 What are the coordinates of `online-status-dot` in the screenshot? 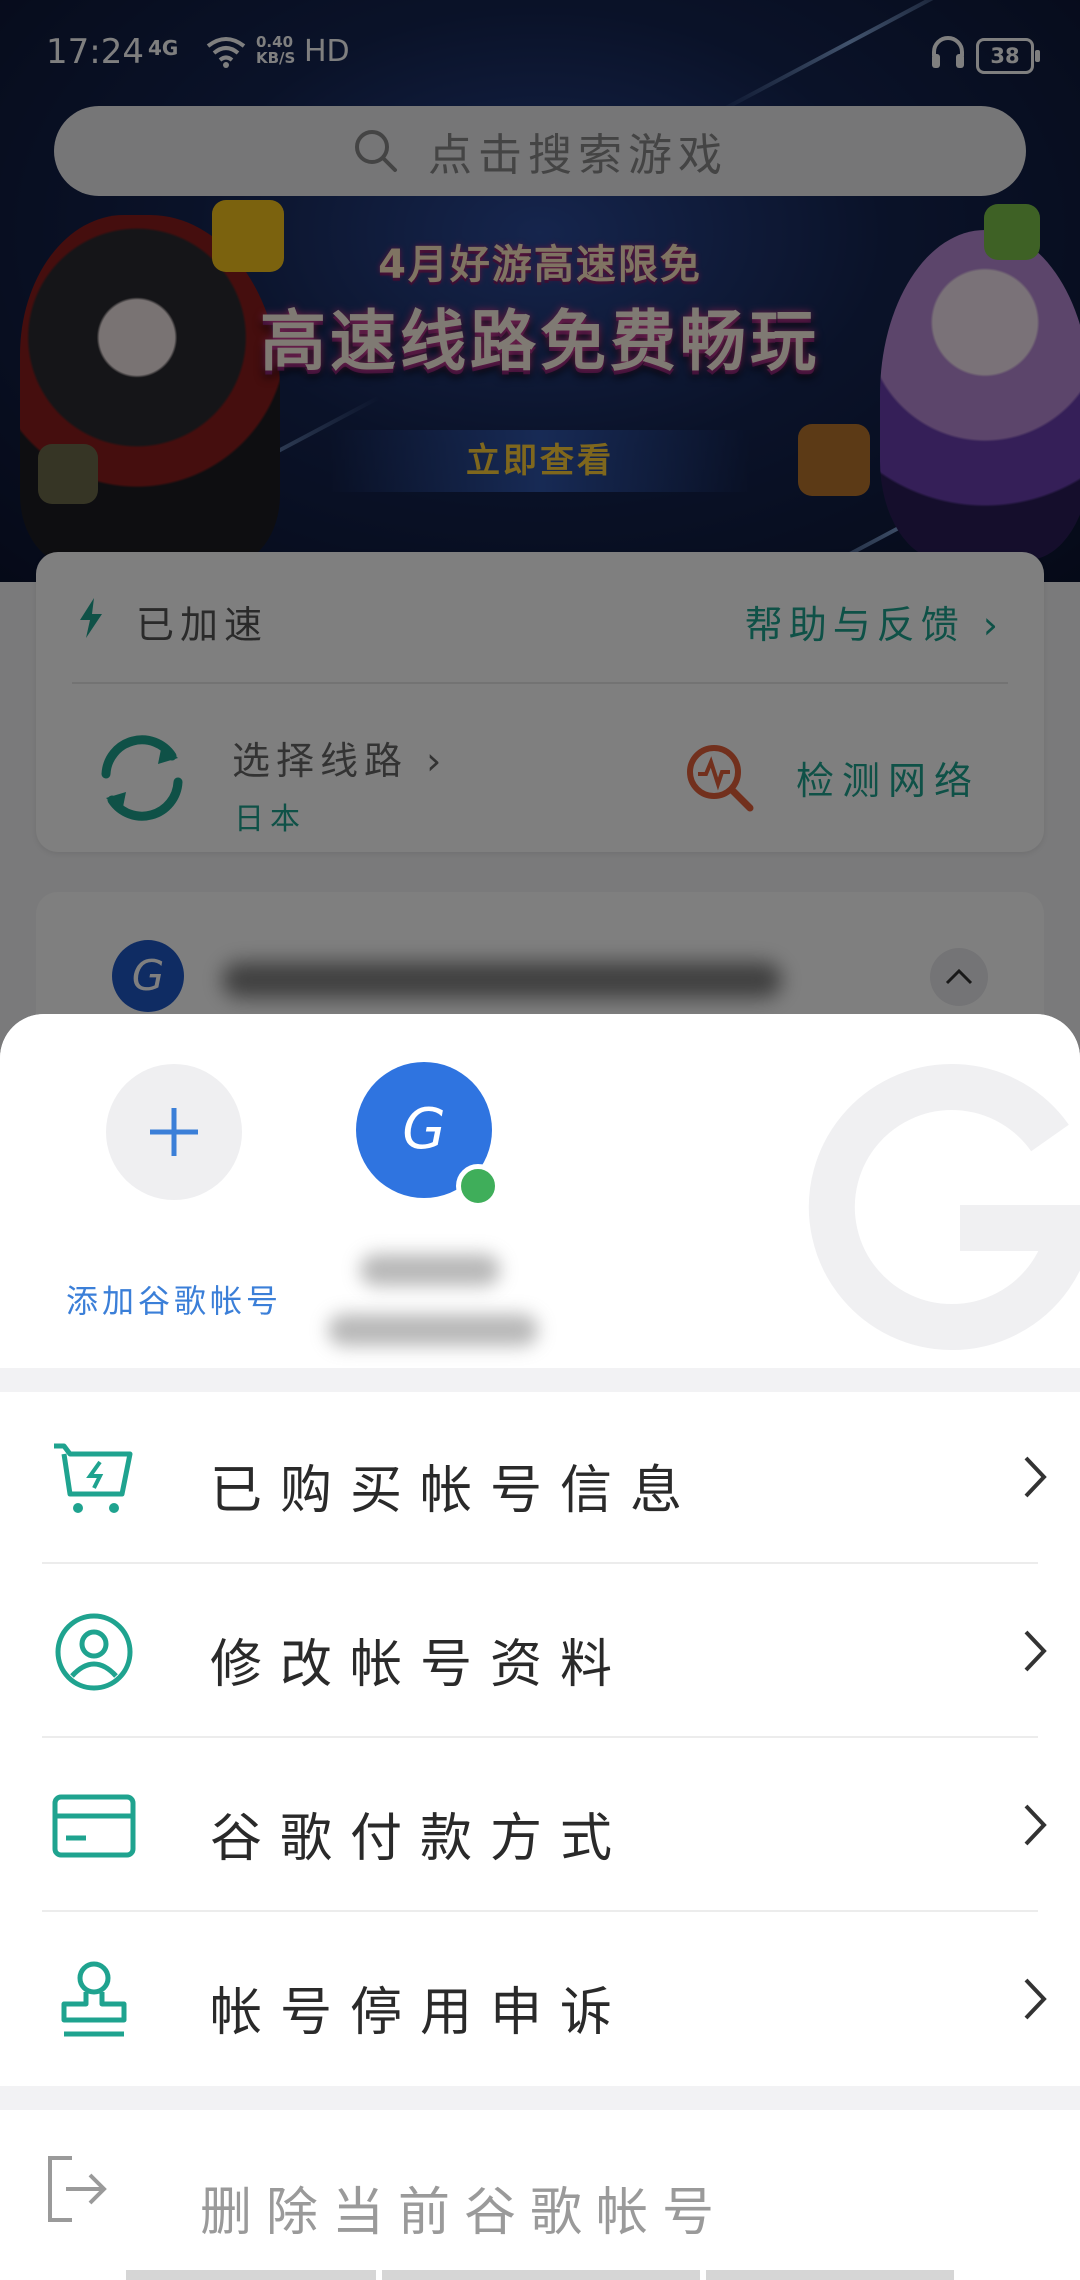 It's located at (478, 1186).